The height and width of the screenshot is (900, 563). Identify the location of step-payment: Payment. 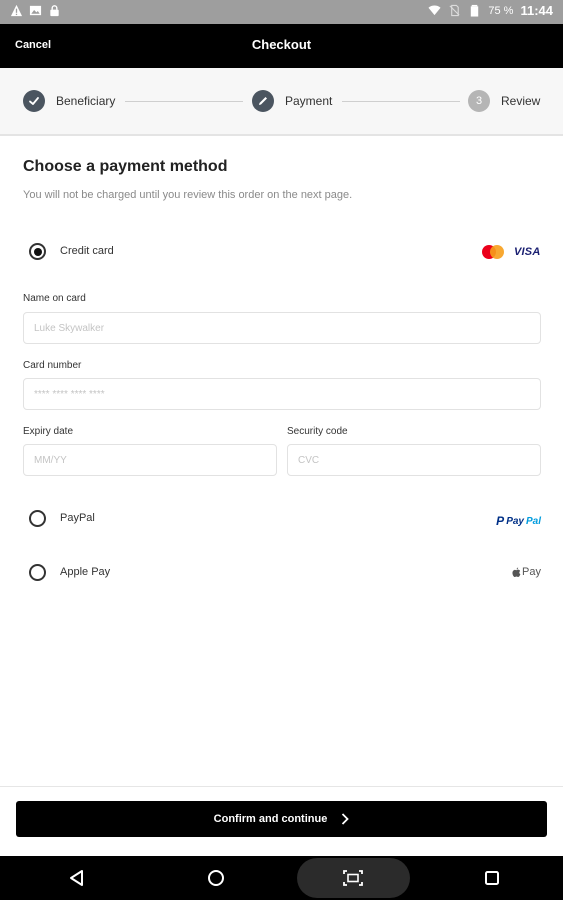
(292, 101).